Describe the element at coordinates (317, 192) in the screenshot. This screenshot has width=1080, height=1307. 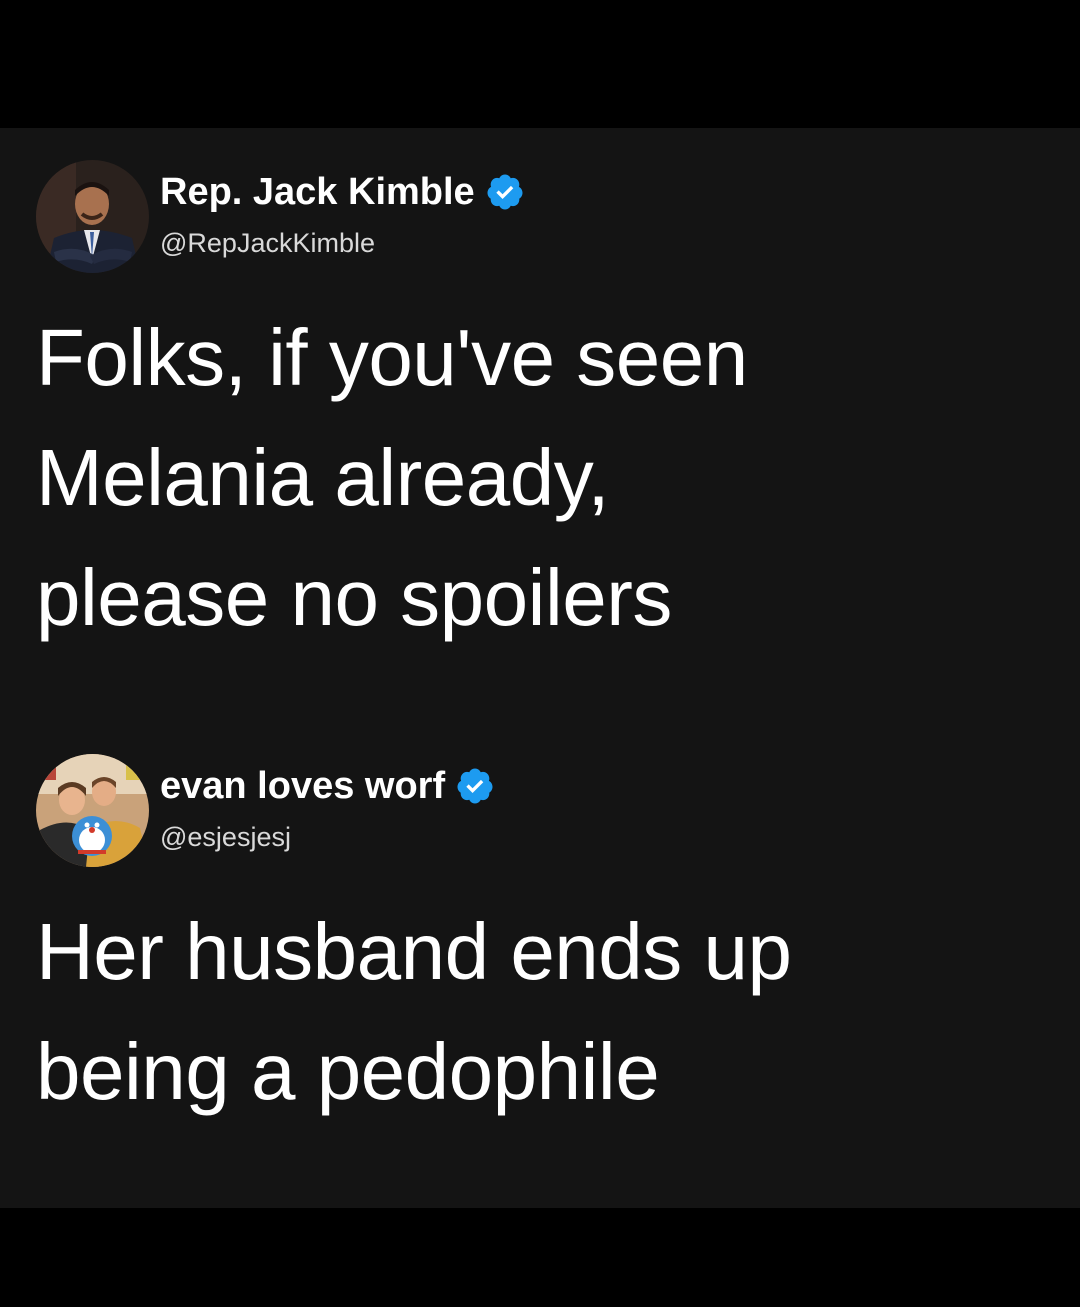
I see `display-name: Rep. Jack Kimble` at that location.